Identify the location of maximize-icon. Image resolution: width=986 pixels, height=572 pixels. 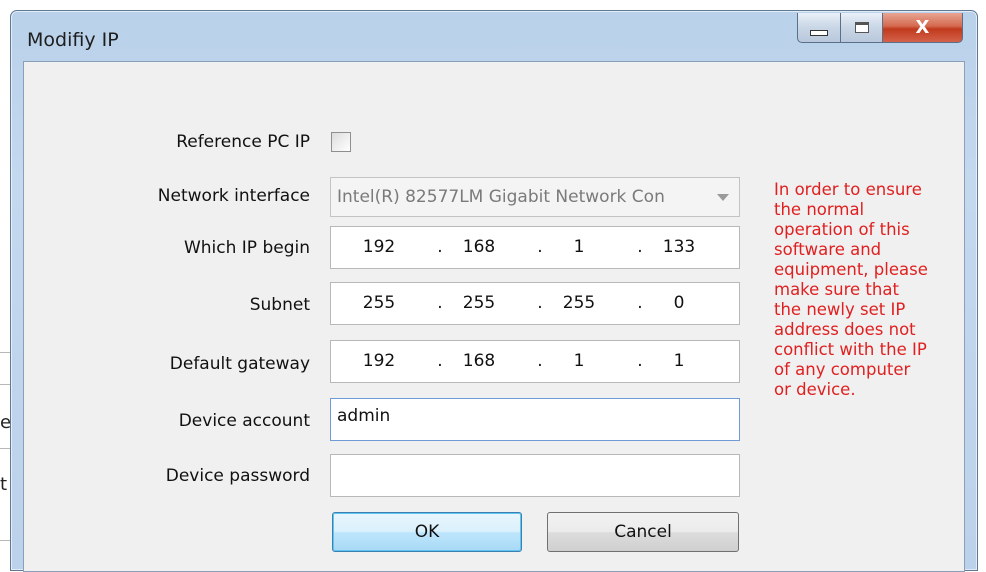
(861, 27).